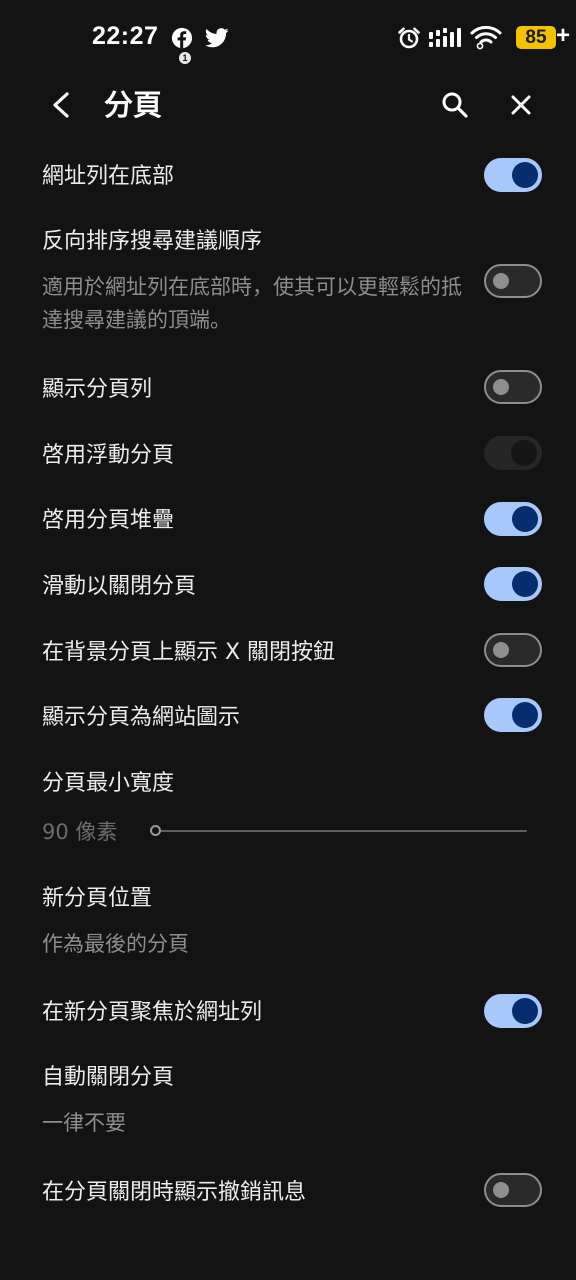 This screenshot has height=1280, width=576. I want to click on min-tab-width-value: 90 像素, so click(80, 832).